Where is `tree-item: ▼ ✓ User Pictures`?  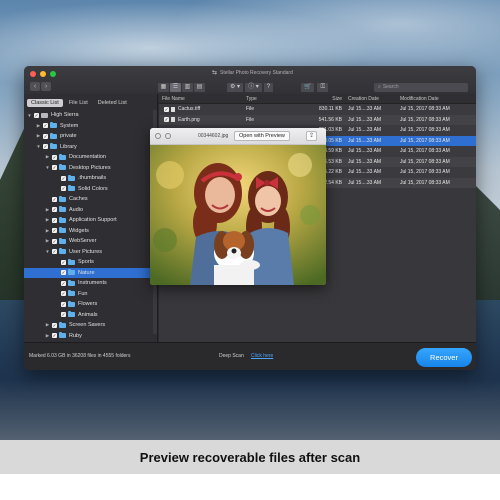
tree-item: ▼ ✓ User Pictures is located at coordinates (91, 252).